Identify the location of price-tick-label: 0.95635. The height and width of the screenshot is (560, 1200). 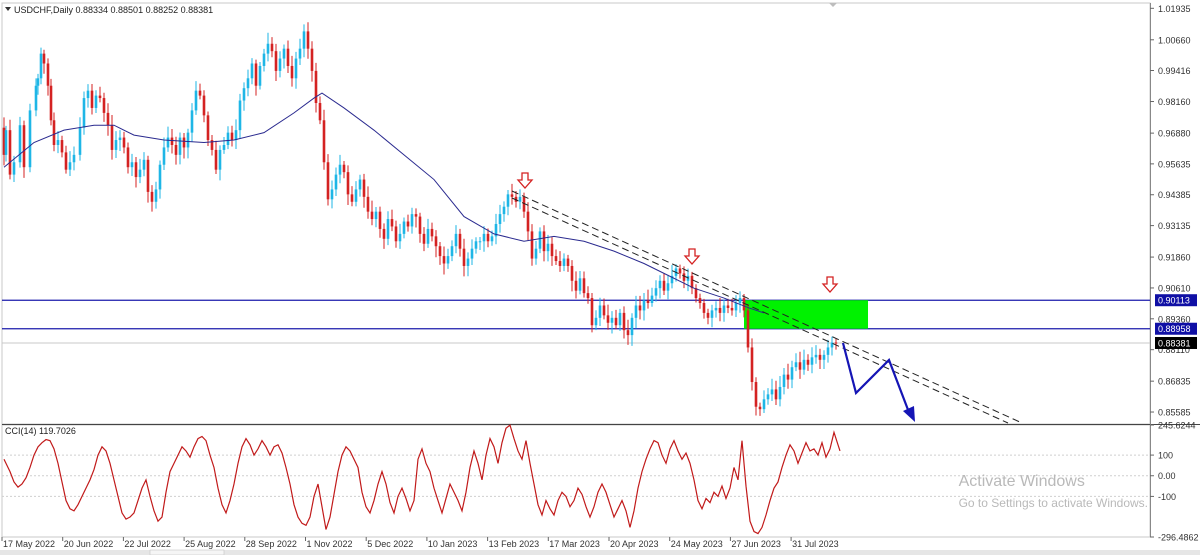
(1174, 164).